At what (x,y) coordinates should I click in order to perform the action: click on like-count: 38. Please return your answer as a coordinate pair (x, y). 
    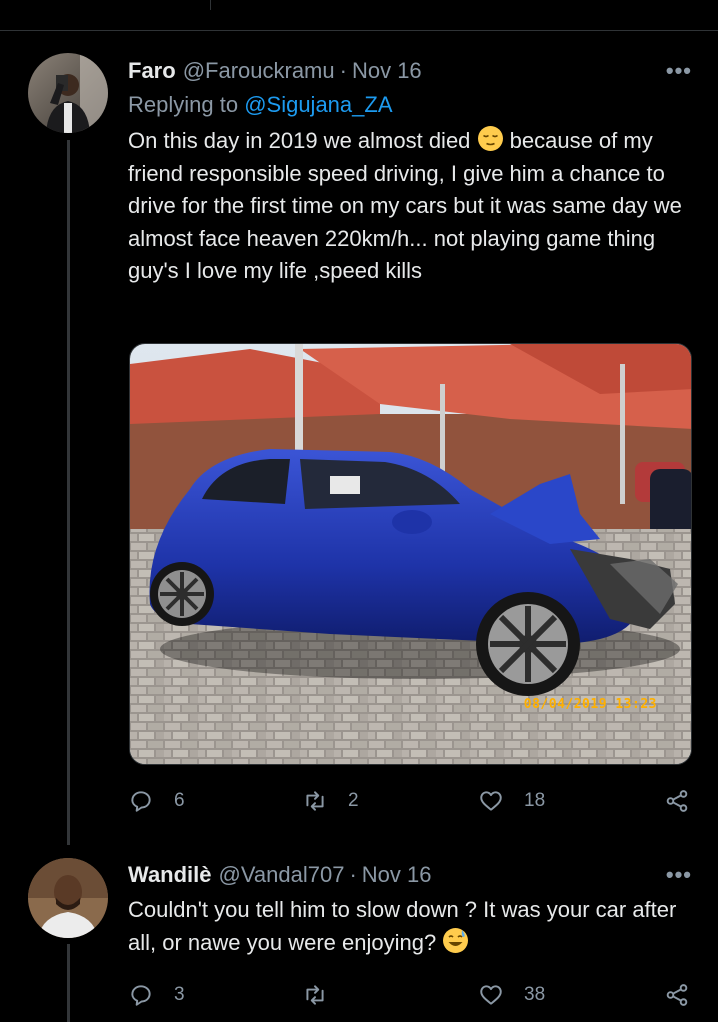
    Looking at the image, I should click on (535, 994).